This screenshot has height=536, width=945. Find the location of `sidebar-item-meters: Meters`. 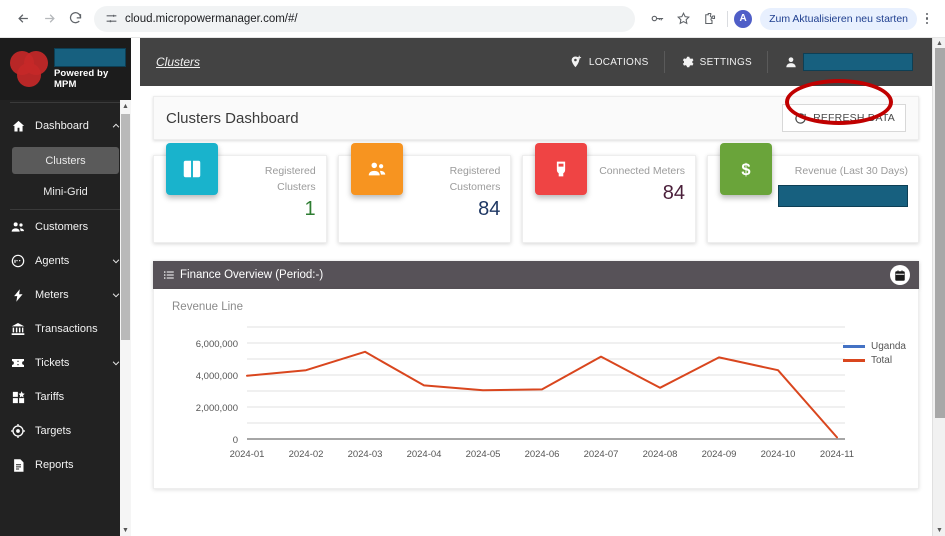

sidebar-item-meters: Meters is located at coordinates (65, 295).